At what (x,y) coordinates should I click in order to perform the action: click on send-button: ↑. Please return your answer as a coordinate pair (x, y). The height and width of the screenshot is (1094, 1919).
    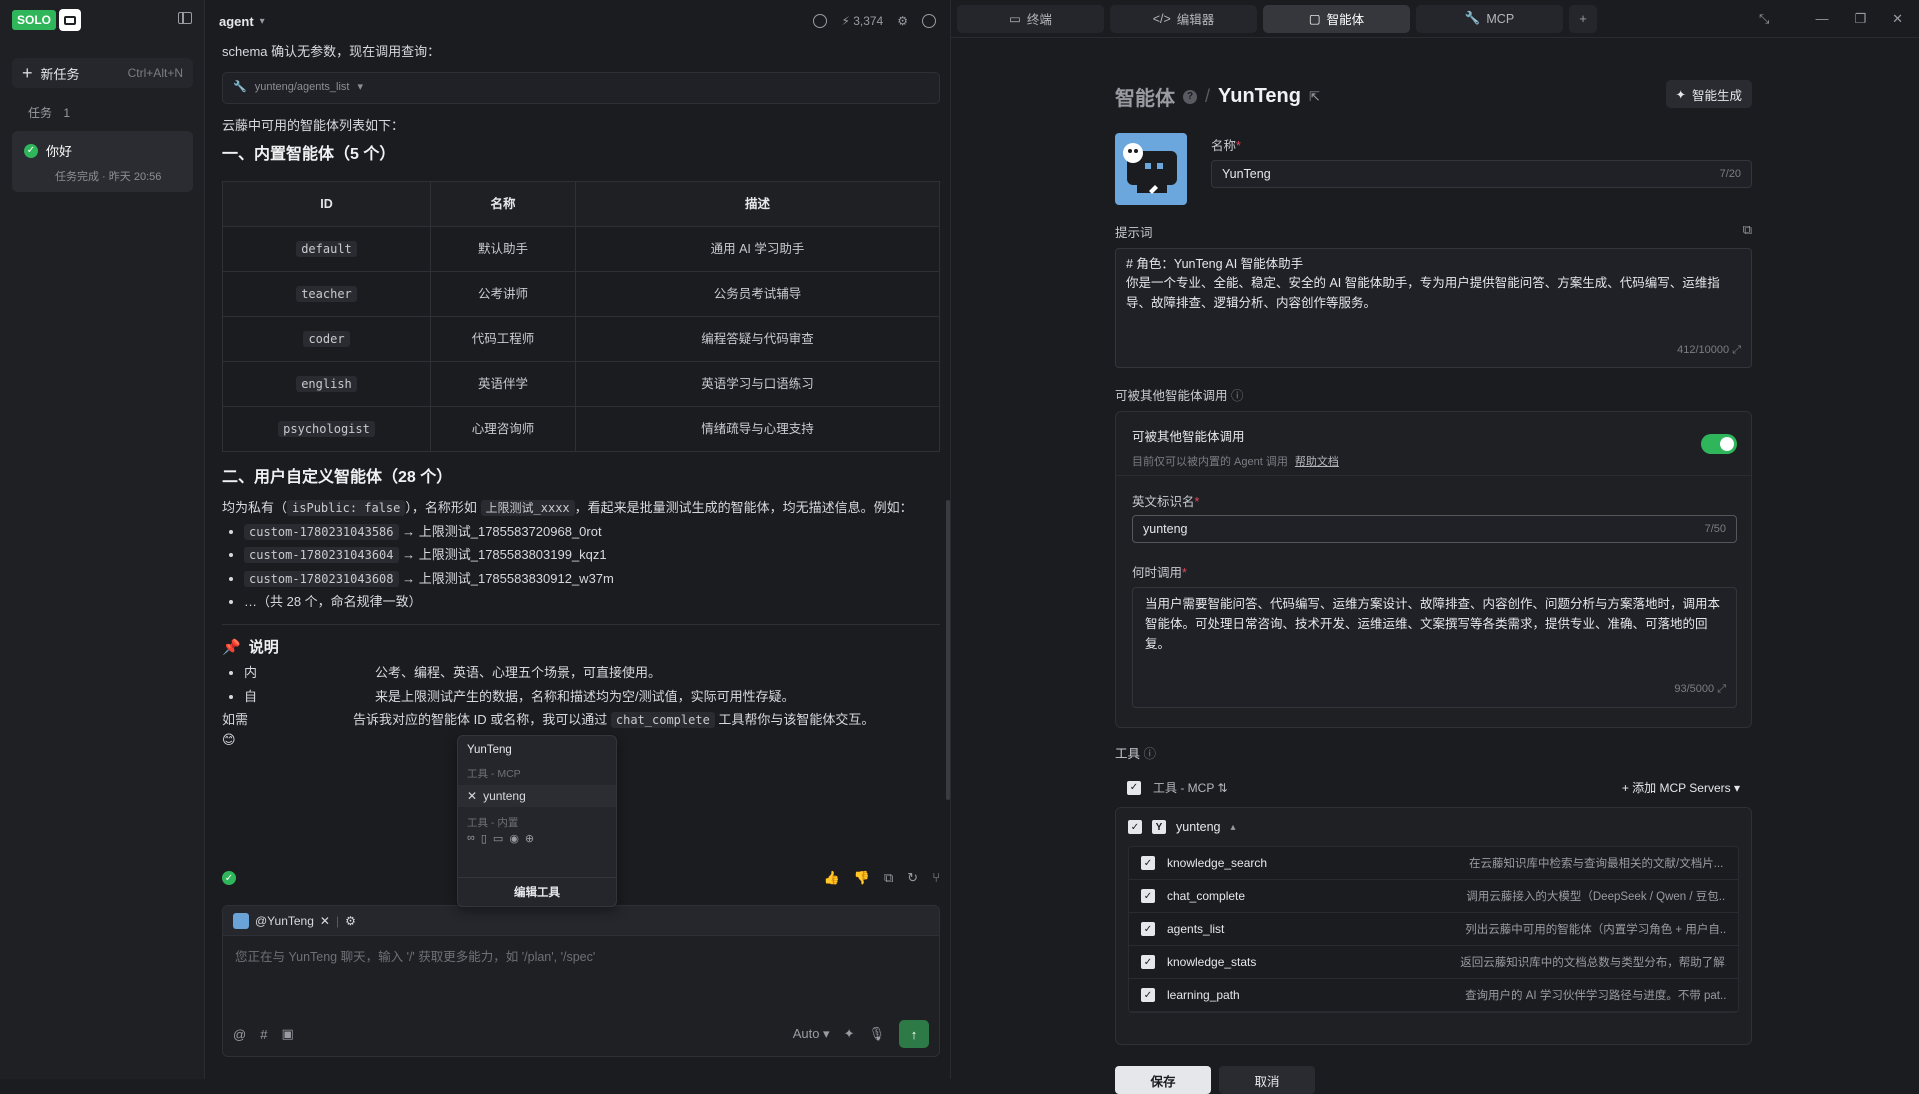
    Looking at the image, I should click on (914, 1034).